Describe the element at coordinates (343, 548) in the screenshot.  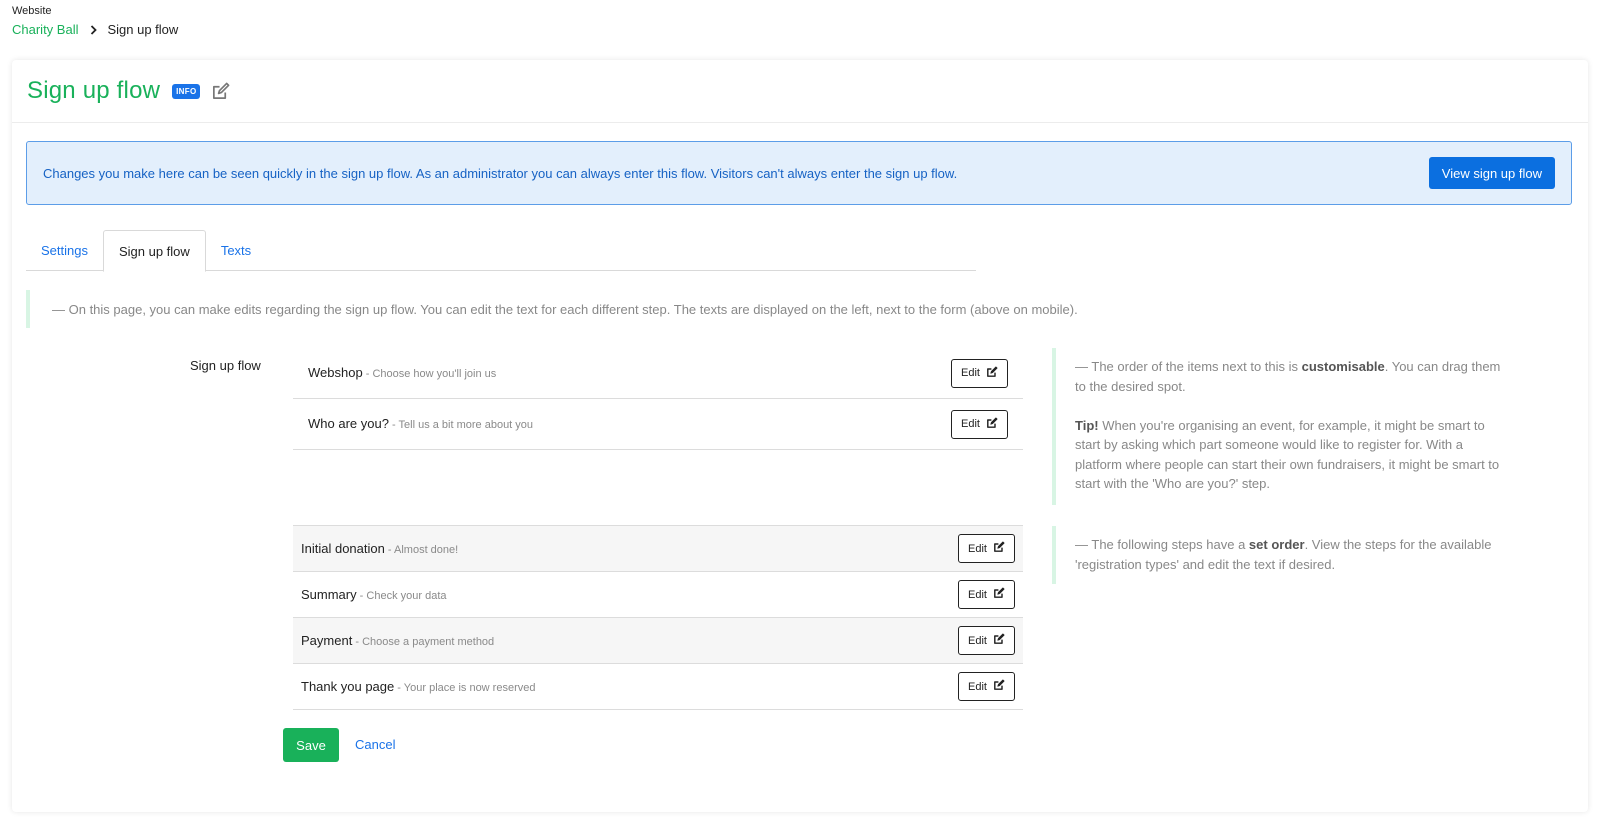
I see `step-title: Initial donation` at that location.